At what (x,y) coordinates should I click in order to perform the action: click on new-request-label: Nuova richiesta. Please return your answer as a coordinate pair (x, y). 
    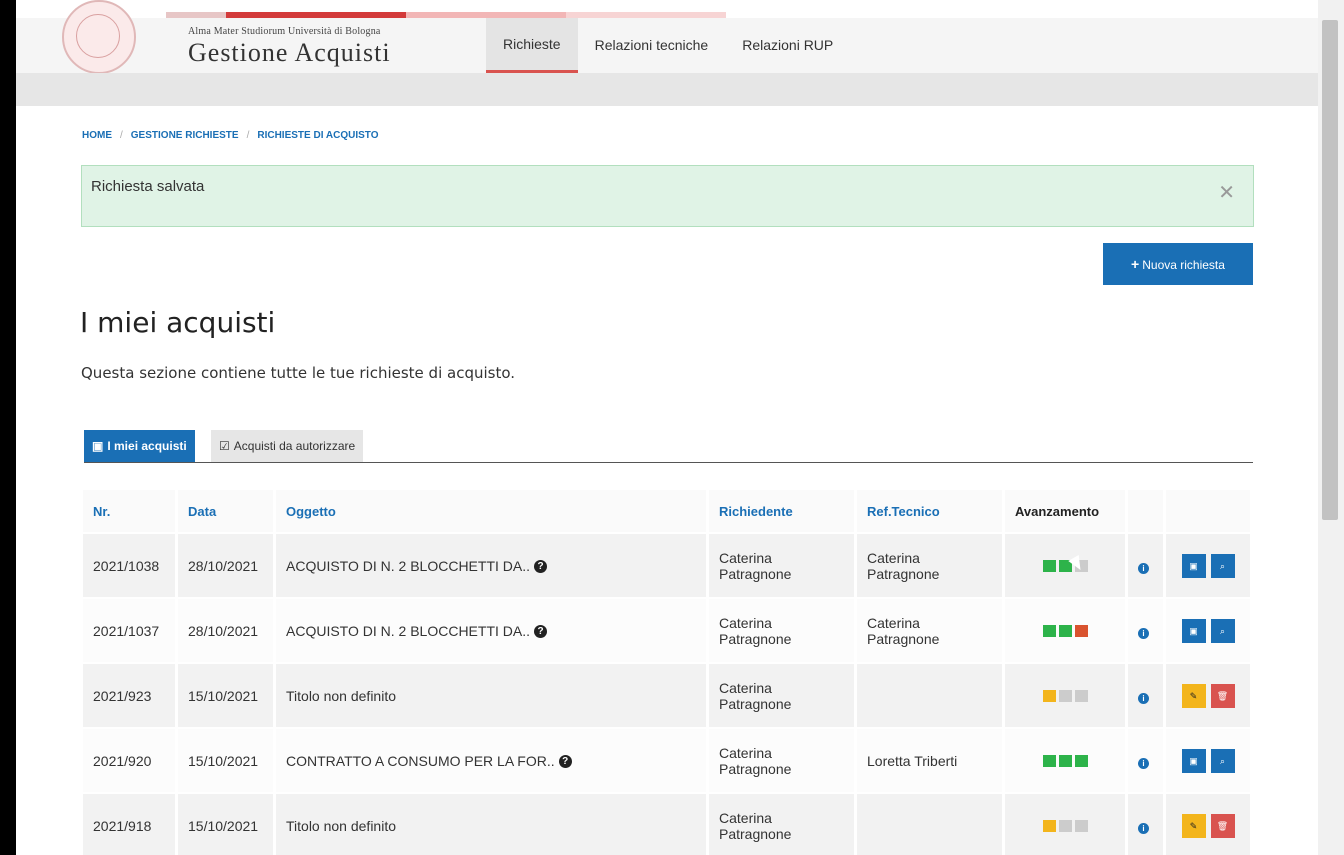
    Looking at the image, I should click on (1183, 265).